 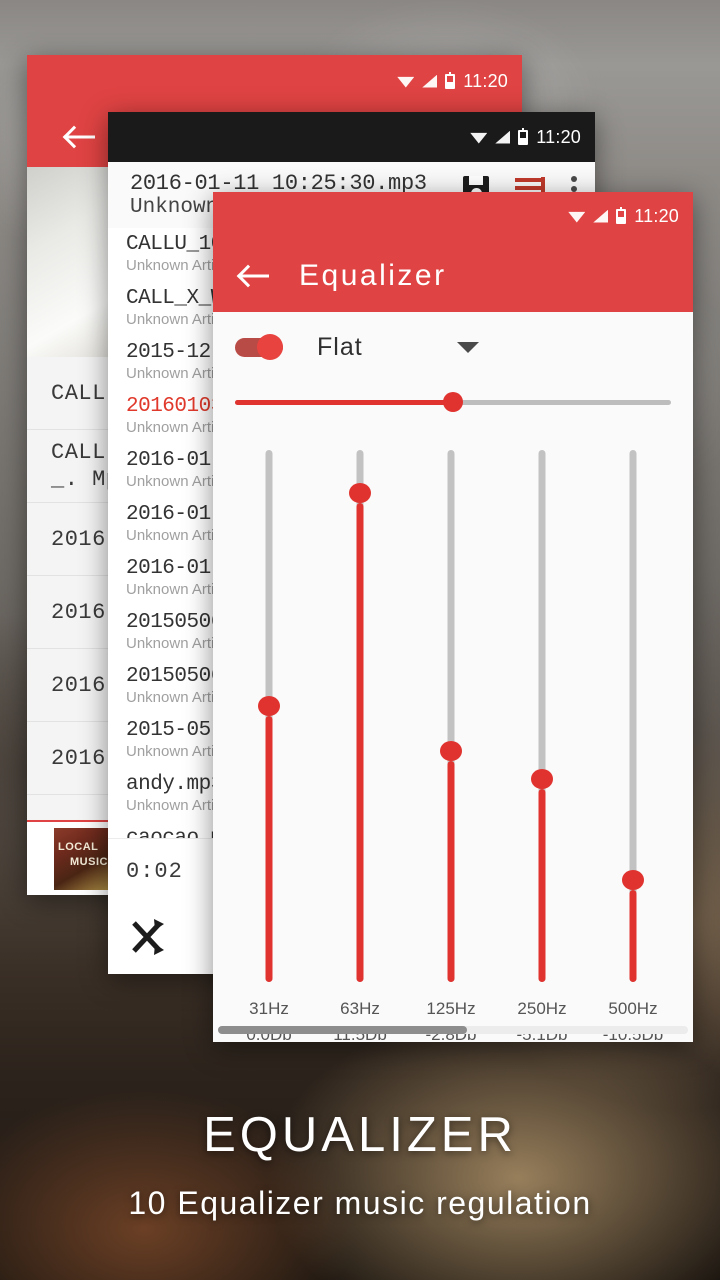 I want to click on album-art-thumbnail: LOCAL MUSIC, so click(x=85, y=858).